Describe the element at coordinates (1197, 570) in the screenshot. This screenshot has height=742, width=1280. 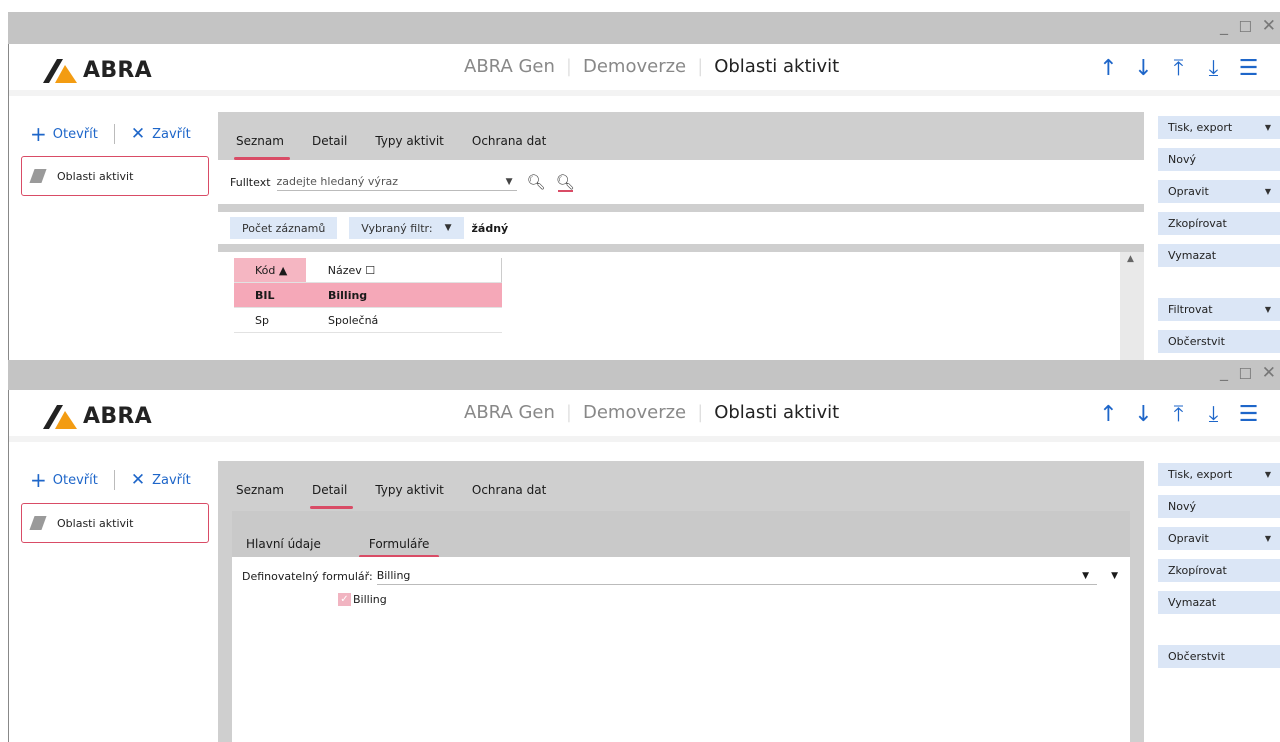
I see `copy-label: Zkopírovat` at that location.